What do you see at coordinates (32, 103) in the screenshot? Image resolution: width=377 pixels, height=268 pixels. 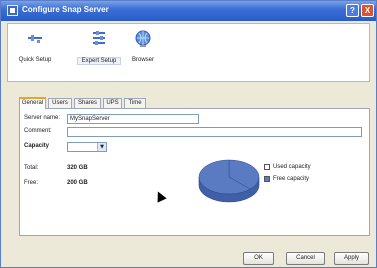 I see `tab-general: General` at bounding box center [32, 103].